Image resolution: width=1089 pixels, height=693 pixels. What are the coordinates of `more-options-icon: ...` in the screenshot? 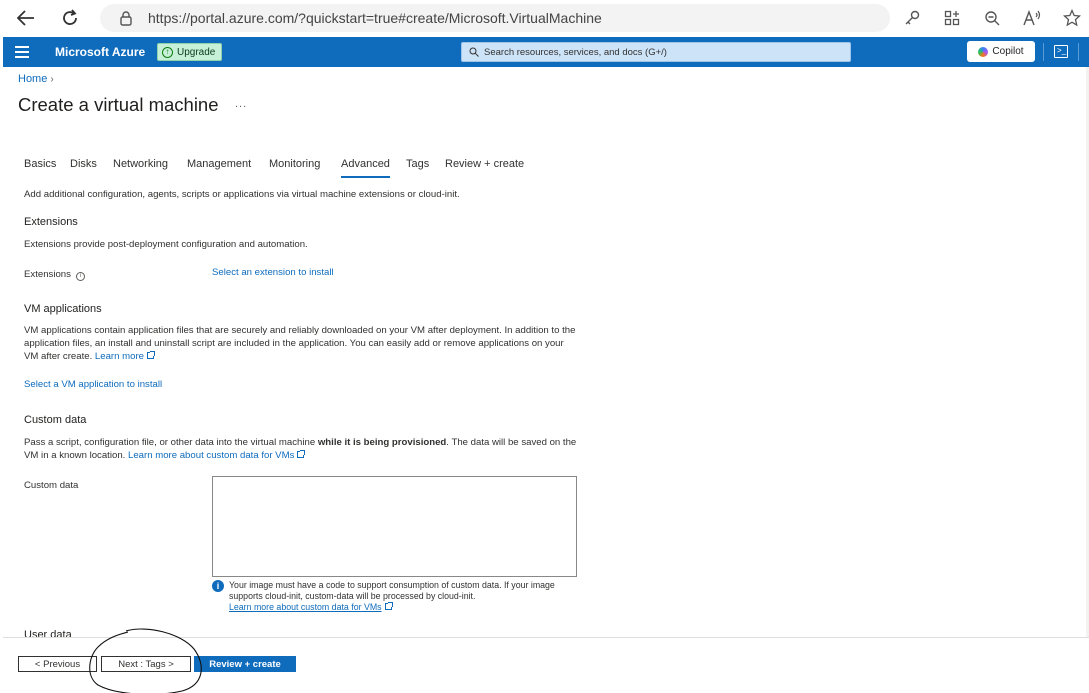 It's located at (241, 104).